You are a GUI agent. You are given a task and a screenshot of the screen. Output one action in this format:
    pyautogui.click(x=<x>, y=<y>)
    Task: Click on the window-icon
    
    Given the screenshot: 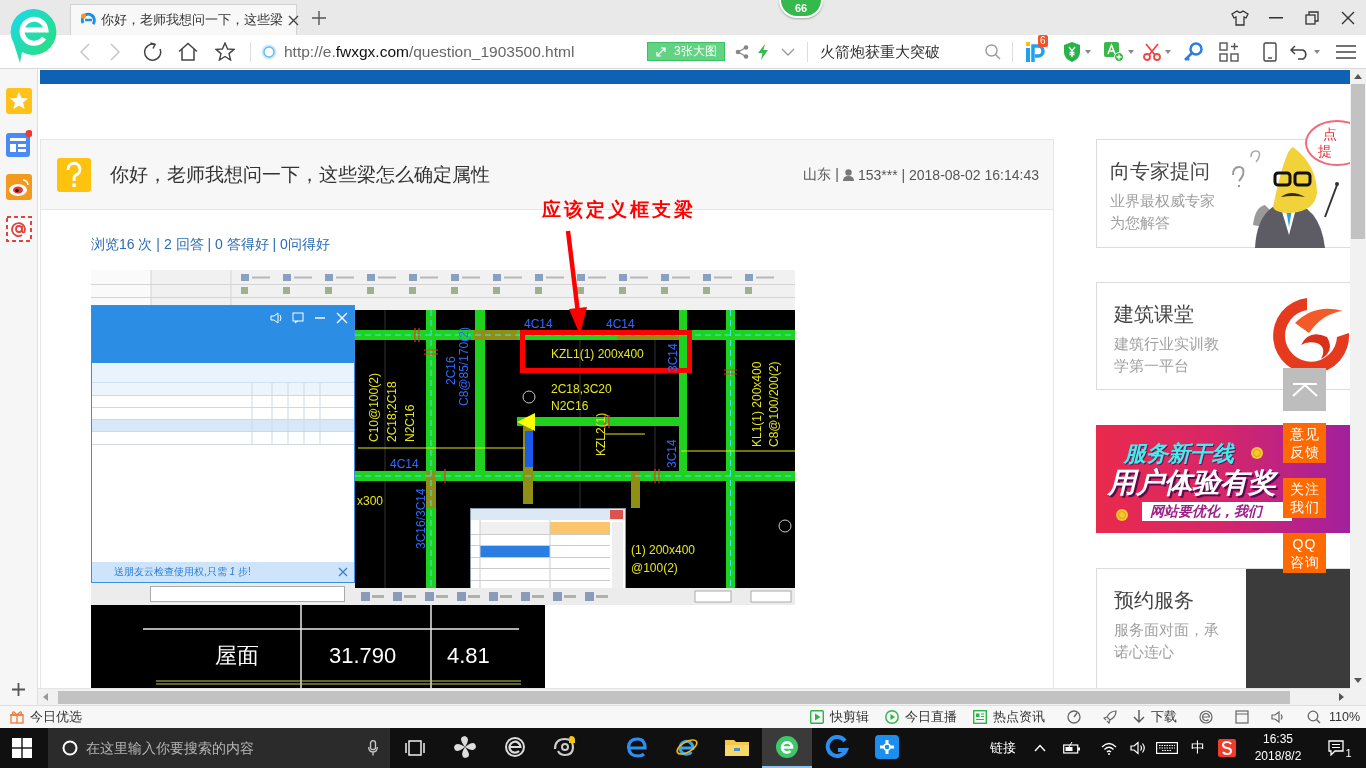 What is the action you would take?
    pyautogui.click(x=1241, y=717)
    